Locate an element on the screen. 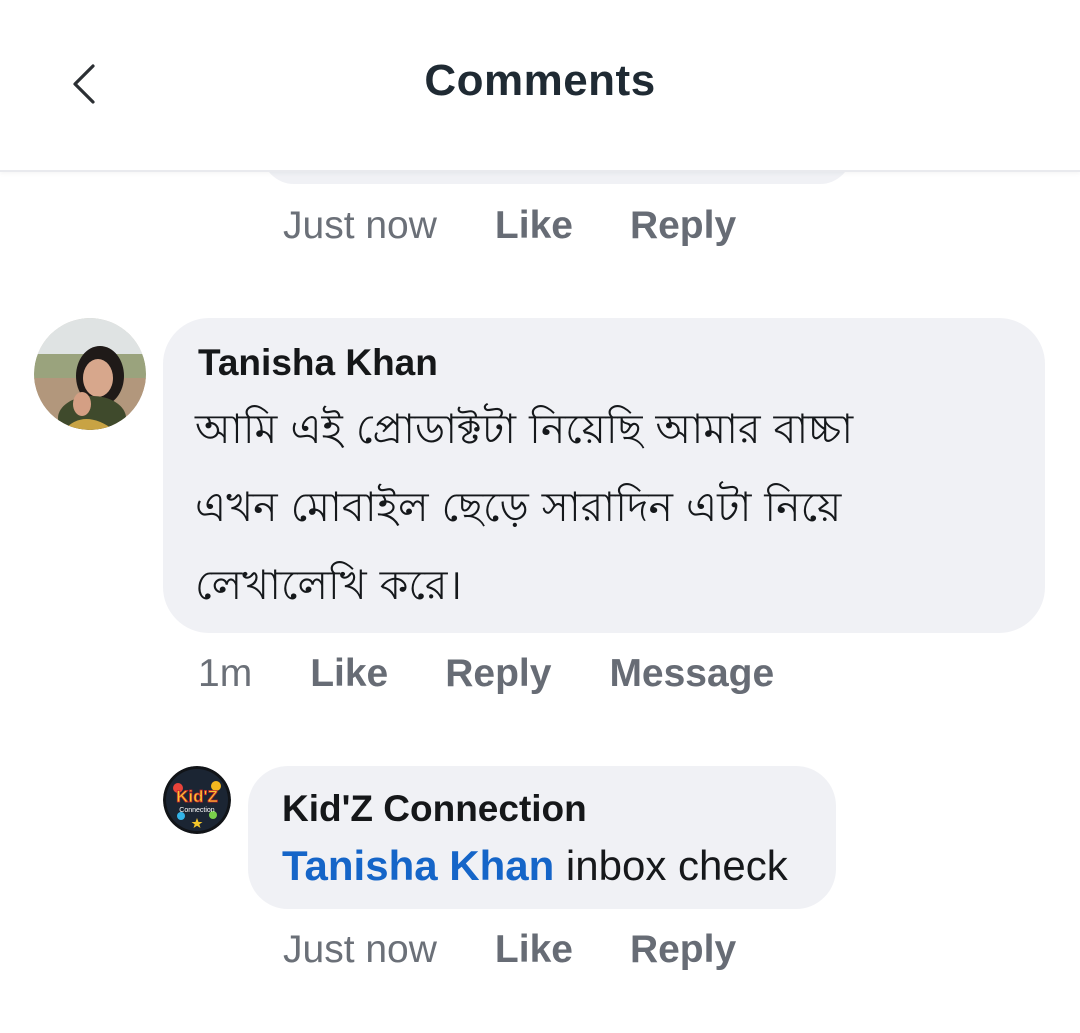  previous-comment-actions: Just now Like Reply is located at coordinates (509, 226).